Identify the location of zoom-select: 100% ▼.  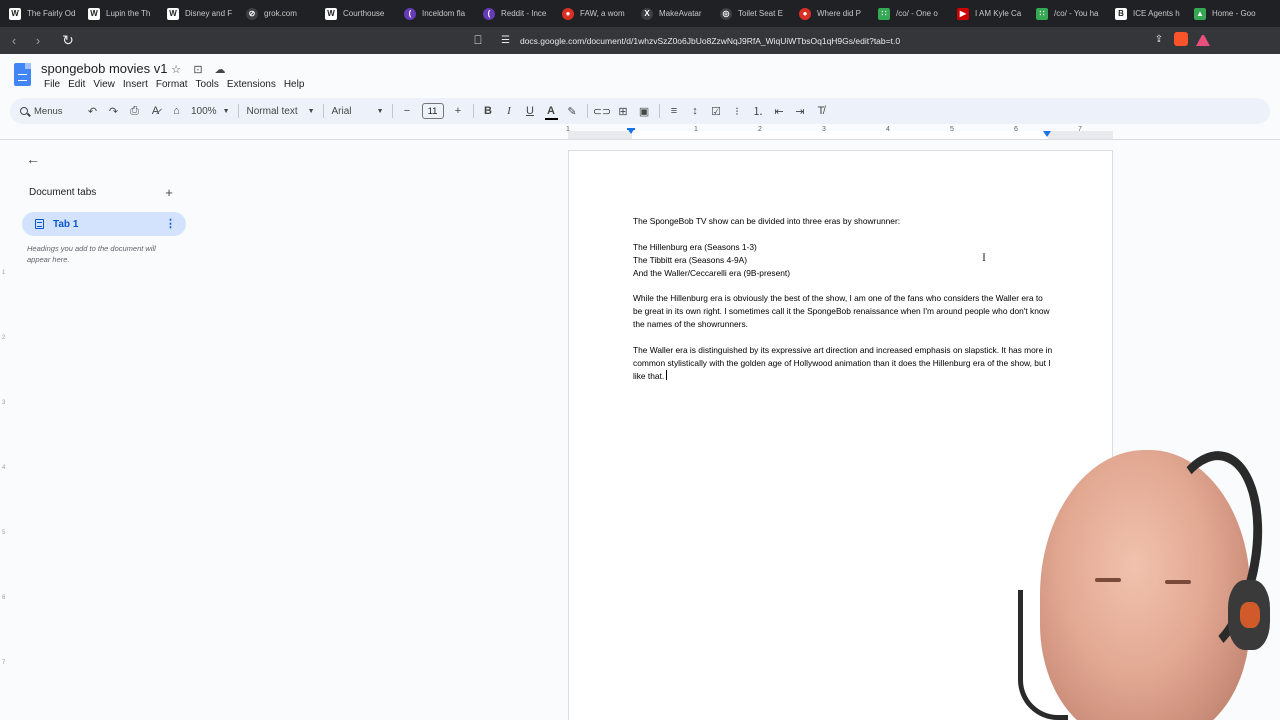
(210, 111).